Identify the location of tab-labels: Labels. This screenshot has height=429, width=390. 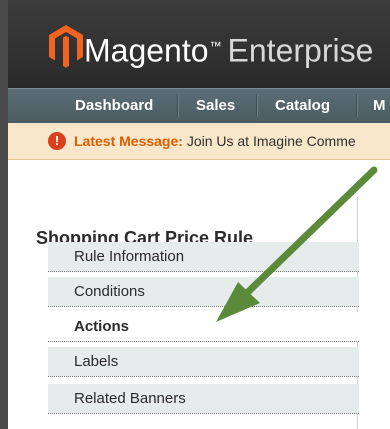
(203, 362).